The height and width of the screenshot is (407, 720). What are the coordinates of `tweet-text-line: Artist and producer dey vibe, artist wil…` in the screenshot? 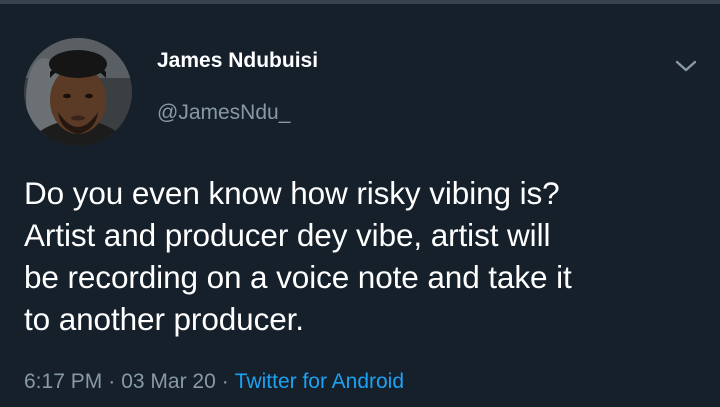 It's located at (287, 235).